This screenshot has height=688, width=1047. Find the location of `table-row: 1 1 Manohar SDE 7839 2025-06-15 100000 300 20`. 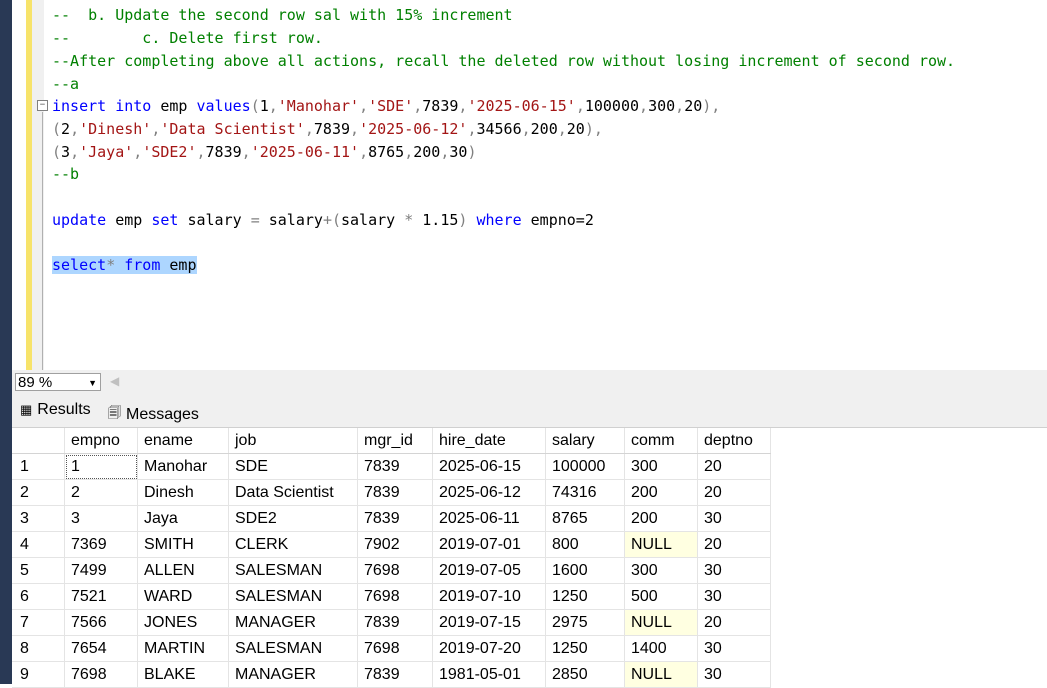

table-row: 1 1 Manohar SDE 7839 2025-06-15 100000 300 20 is located at coordinates (391, 466).